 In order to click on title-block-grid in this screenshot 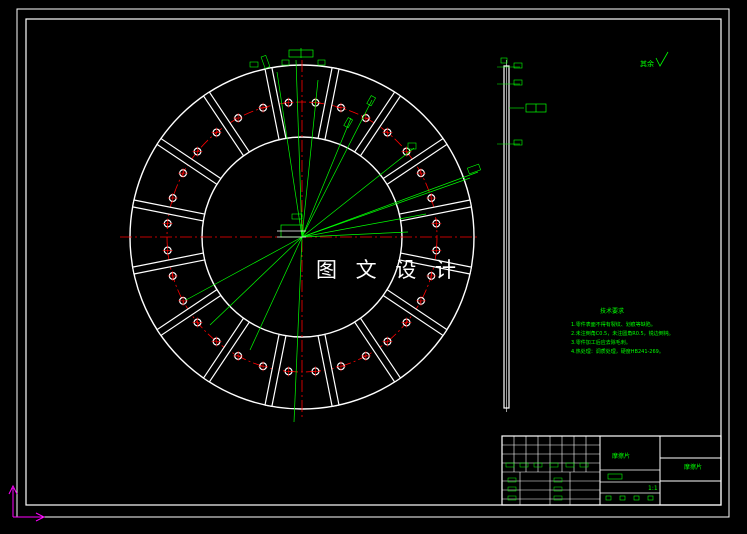, I will do `click(551, 470)`.